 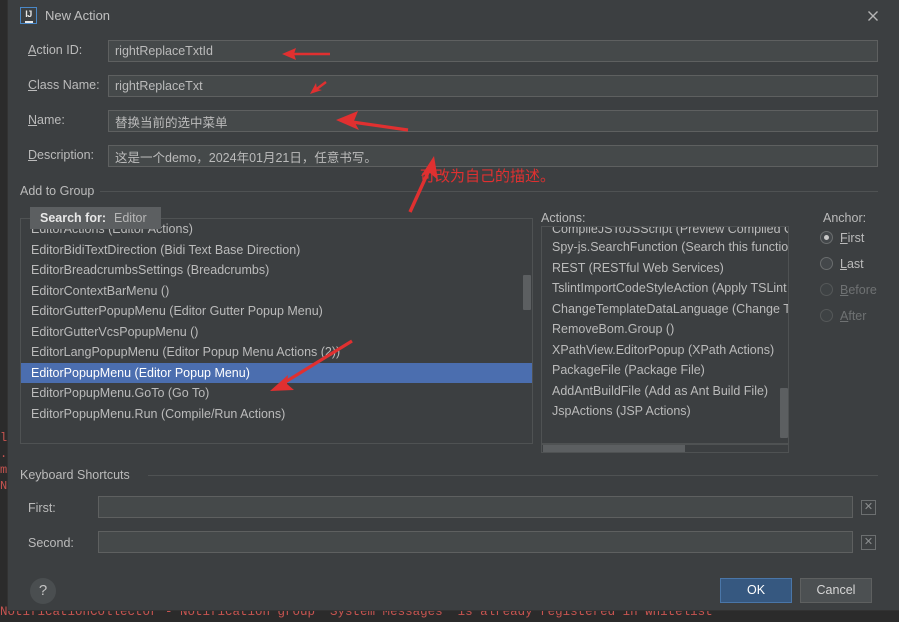 What do you see at coordinates (563, 218) in the screenshot?
I see `actions-panel-title: Actions:` at bounding box center [563, 218].